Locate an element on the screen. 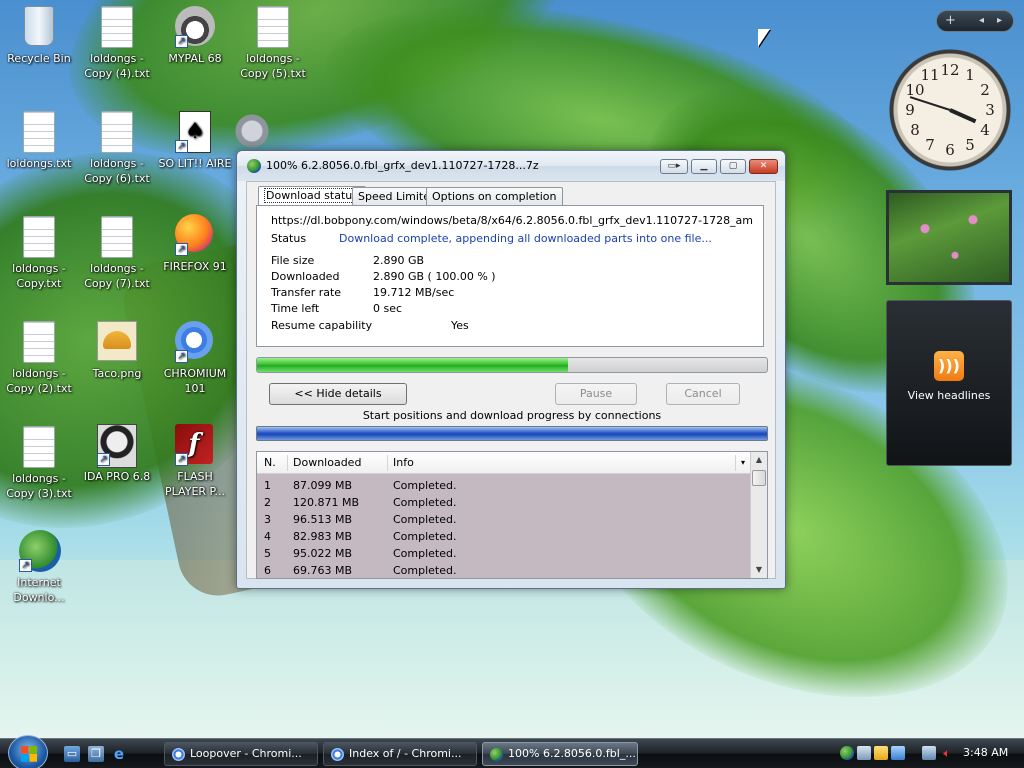 The image size is (1024, 768). hide-details-button: << Hide details is located at coordinates (338, 394).